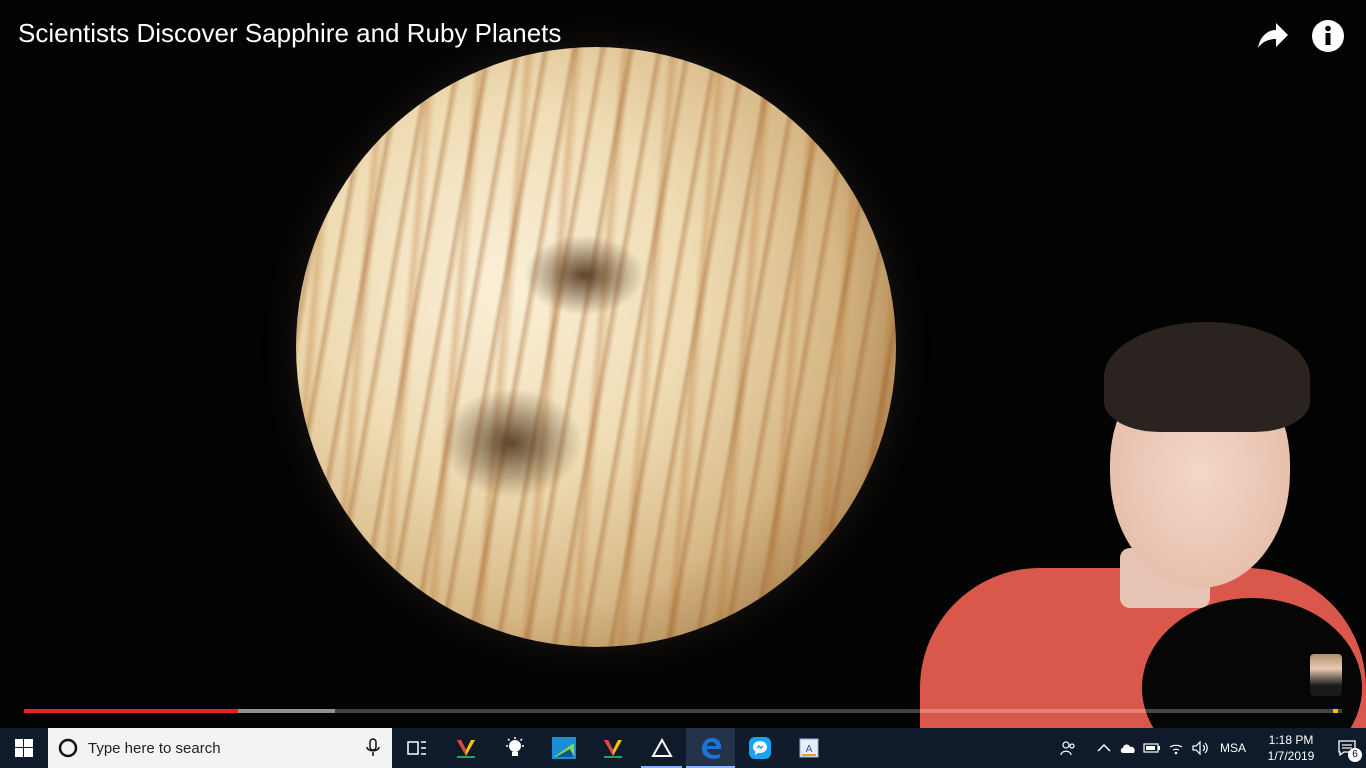 This screenshot has height=768, width=1366. Describe the element at coordinates (131, 711) in the screenshot. I see `progress-played` at that location.